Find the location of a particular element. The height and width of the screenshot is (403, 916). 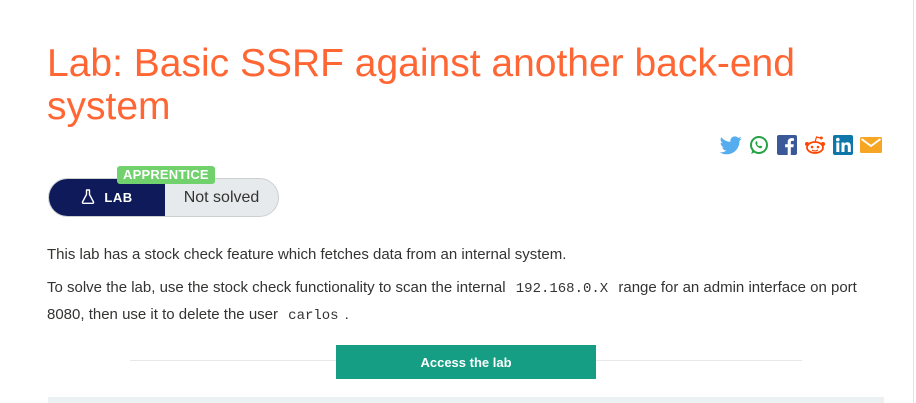

social-share-bar is located at coordinates (800, 145).